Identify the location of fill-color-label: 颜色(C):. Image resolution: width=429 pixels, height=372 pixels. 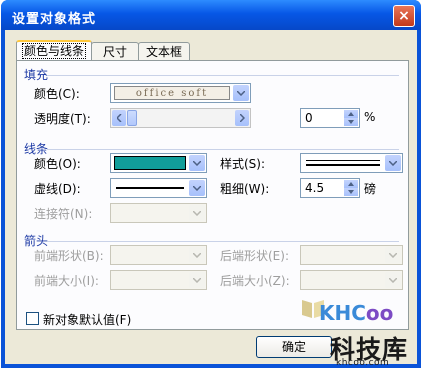
(57, 94).